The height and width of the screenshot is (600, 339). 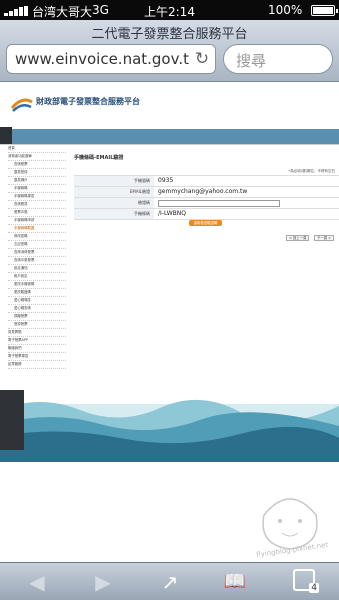 I want to click on phone-value: 0935, so click(x=166, y=180).